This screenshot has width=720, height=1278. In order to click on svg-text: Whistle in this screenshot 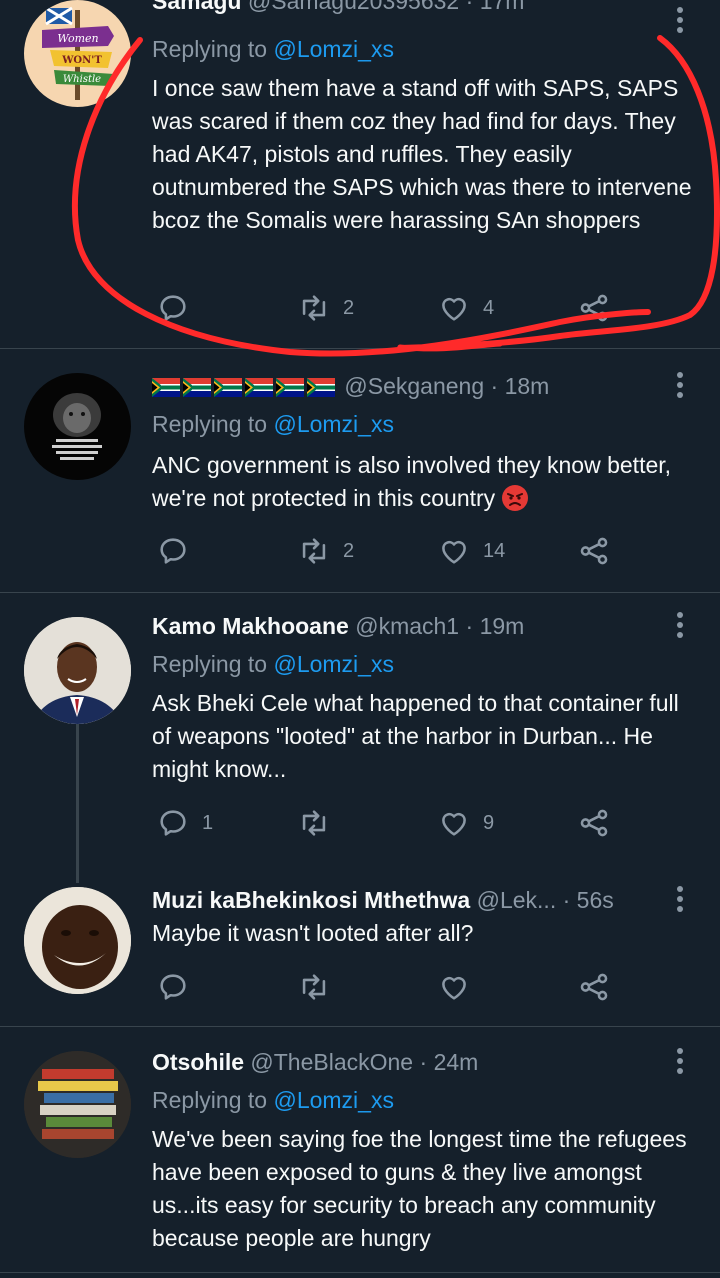, I will do `click(82, 79)`.